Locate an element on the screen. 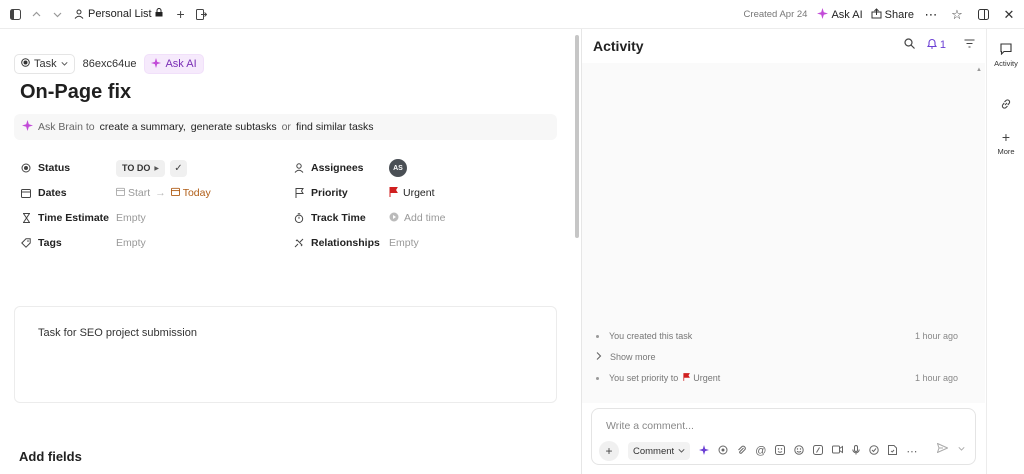 The height and width of the screenshot is (474, 1024). priority-label-wrap: Priority is located at coordinates (341, 193).